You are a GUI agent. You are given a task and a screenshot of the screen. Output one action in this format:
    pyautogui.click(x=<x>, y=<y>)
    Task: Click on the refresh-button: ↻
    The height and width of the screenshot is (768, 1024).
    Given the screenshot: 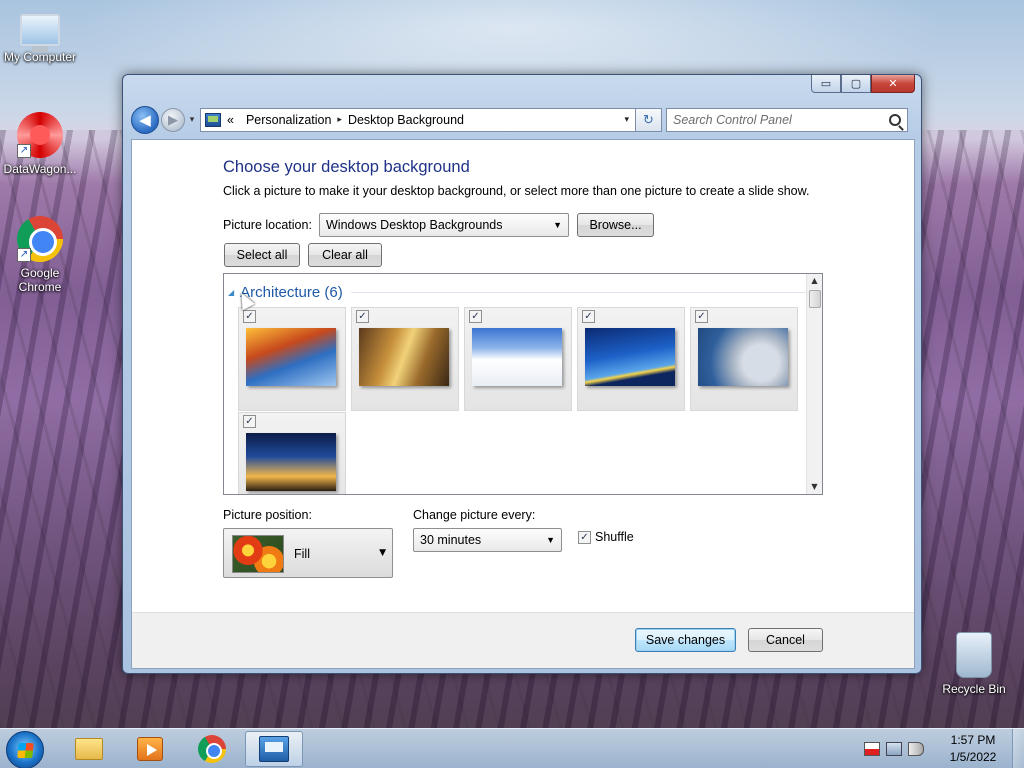 What is the action you would take?
    pyautogui.click(x=649, y=120)
    